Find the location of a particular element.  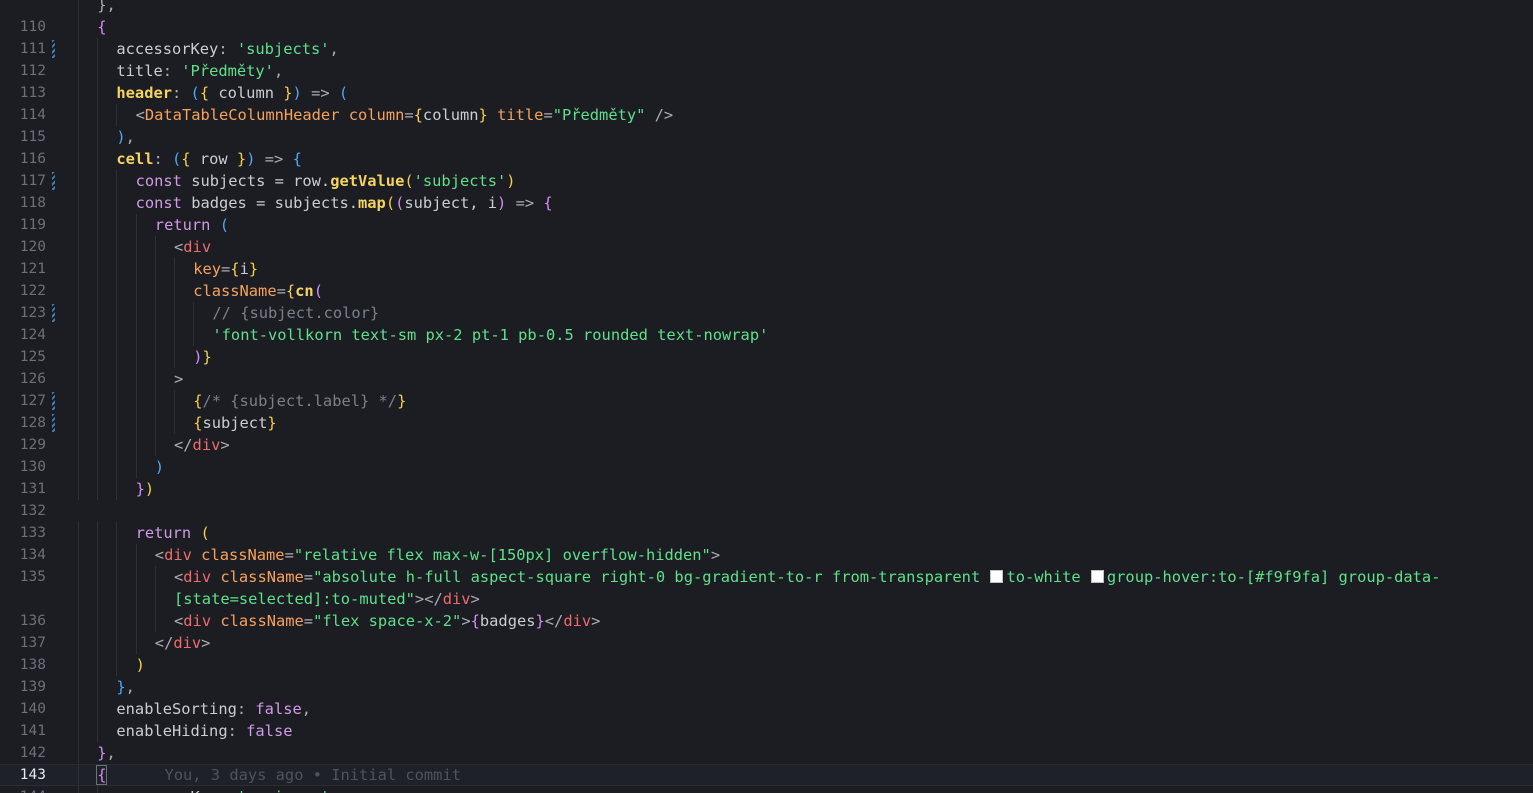

code-line: 132 is located at coordinates (766, 511).